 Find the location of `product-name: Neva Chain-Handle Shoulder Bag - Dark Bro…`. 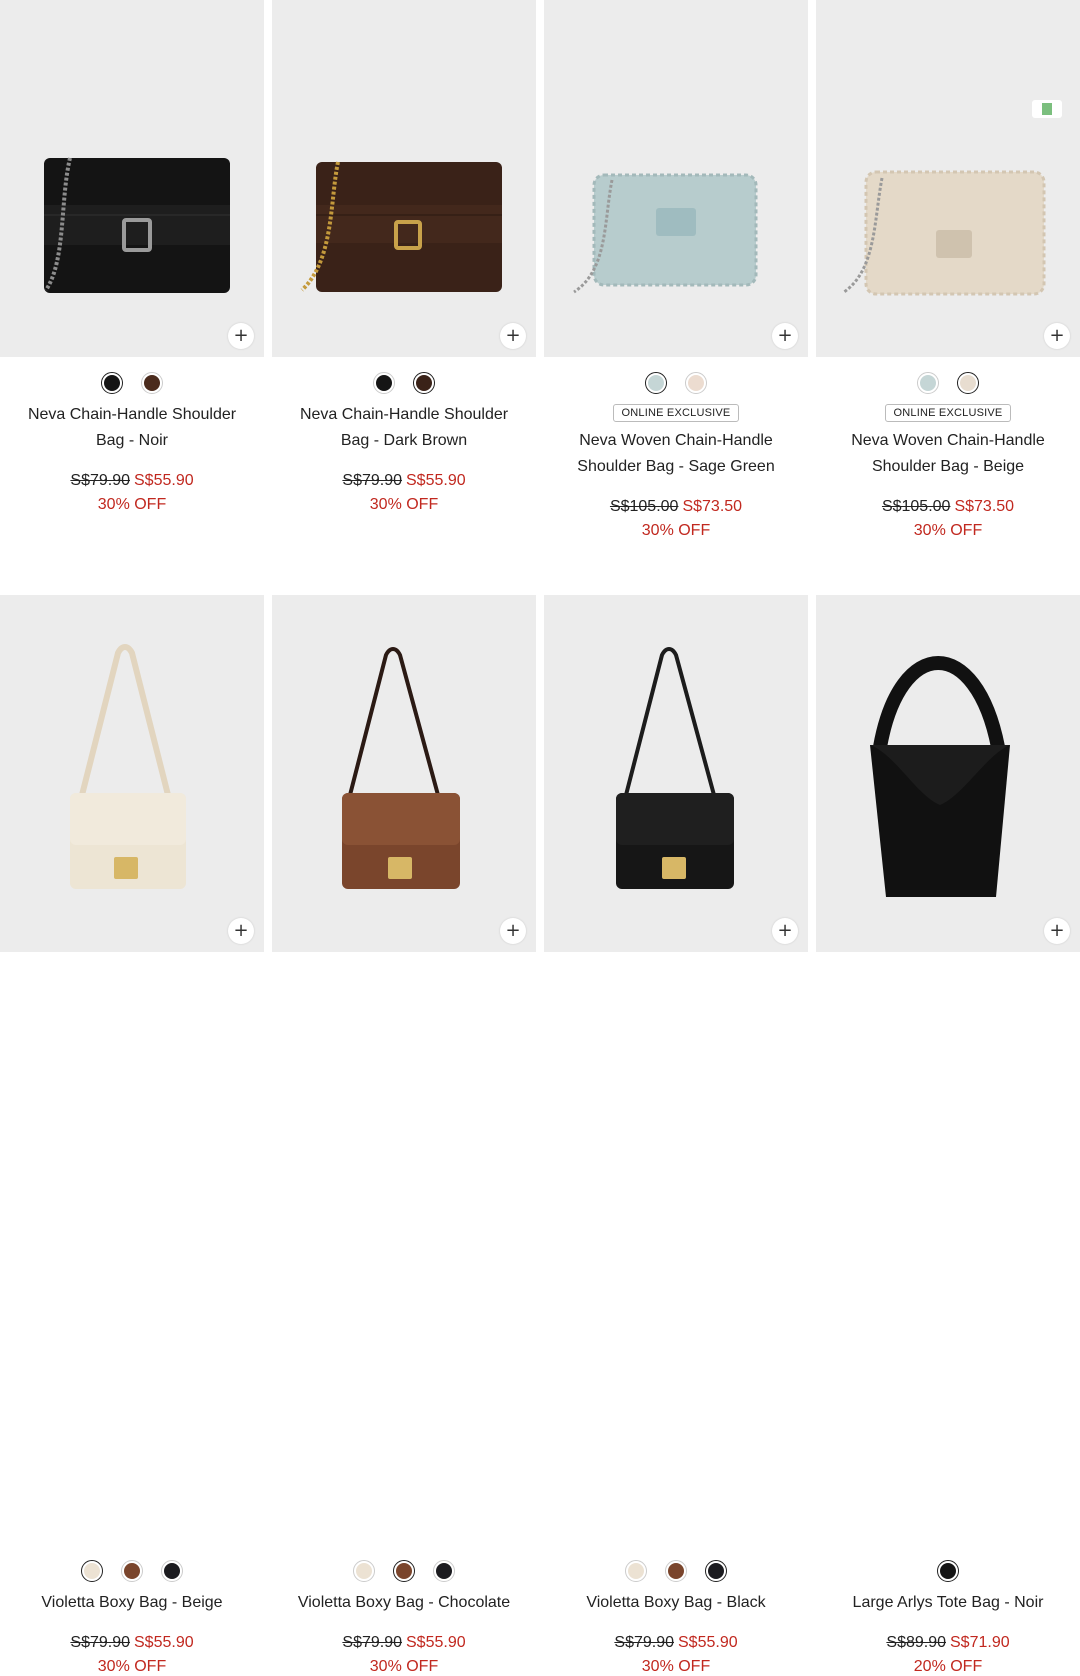

product-name: Neva Chain-Handle Shoulder Bag - Dark Bro… is located at coordinates (404, 428).